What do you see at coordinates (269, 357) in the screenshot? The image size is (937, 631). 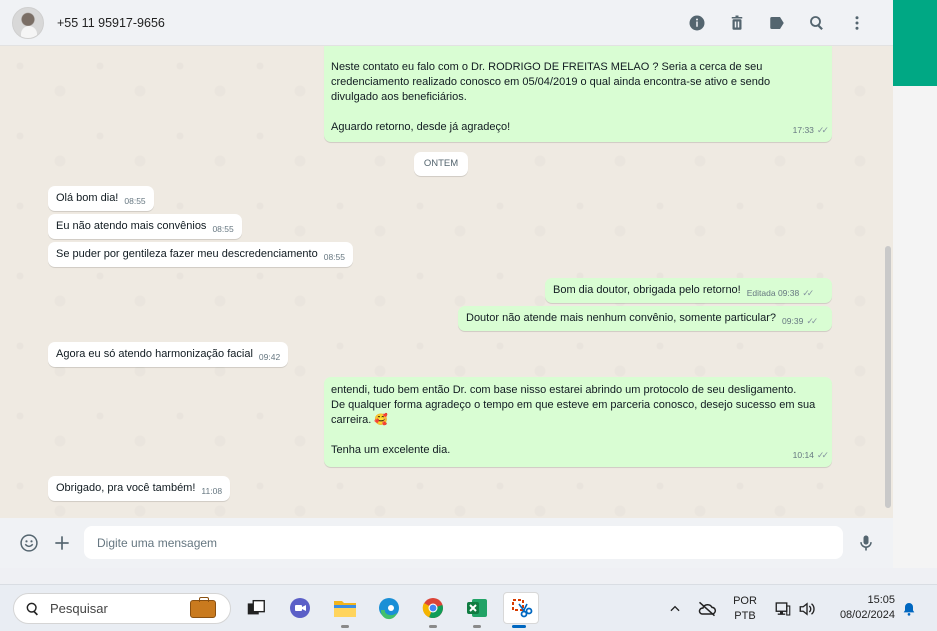 I see `message-time: 09:42` at bounding box center [269, 357].